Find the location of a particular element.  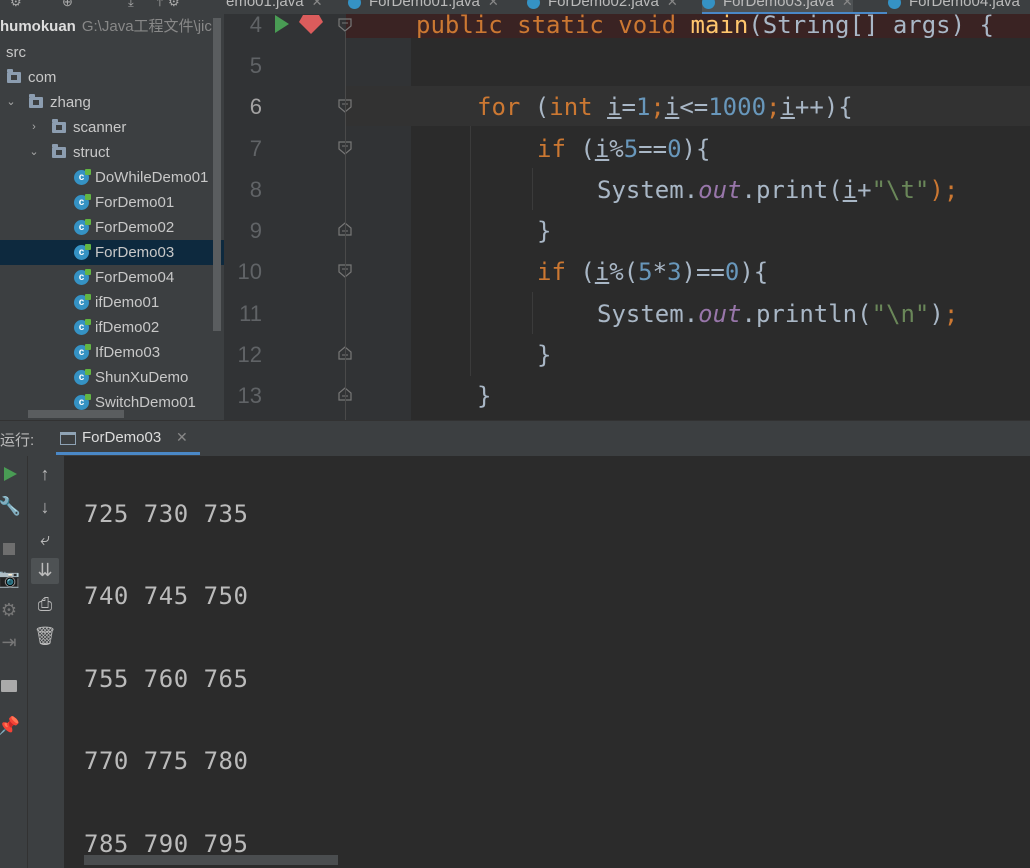

tree-item-scanner: › scanner is located at coordinates (112, 127).